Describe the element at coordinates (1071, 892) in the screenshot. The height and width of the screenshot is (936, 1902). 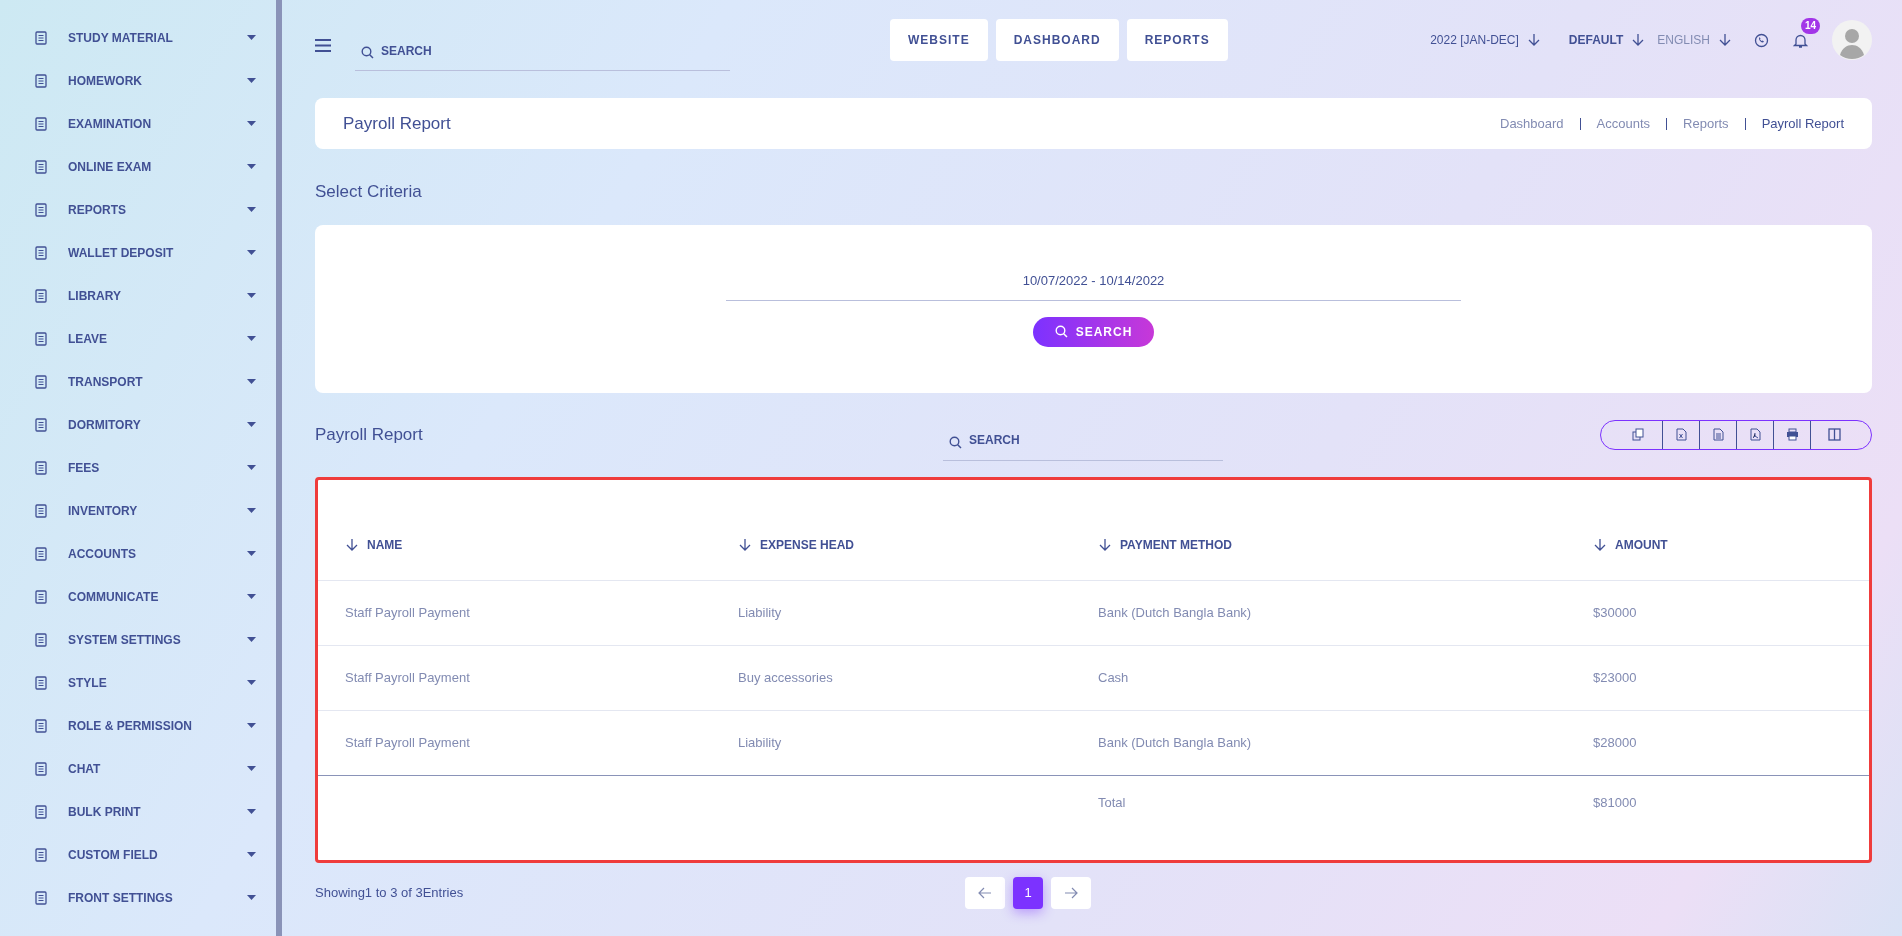
I see `arrow-right-icon` at that location.